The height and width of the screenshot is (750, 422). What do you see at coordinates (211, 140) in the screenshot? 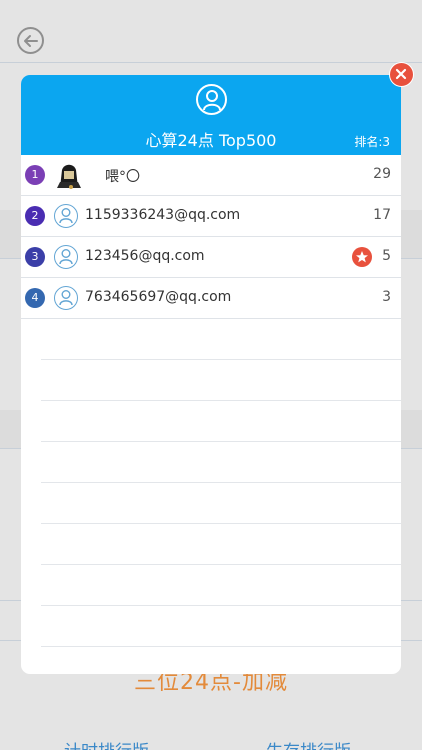
I see `leaderboard-title: 心算24点 Top500` at bounding box center [211, 140].